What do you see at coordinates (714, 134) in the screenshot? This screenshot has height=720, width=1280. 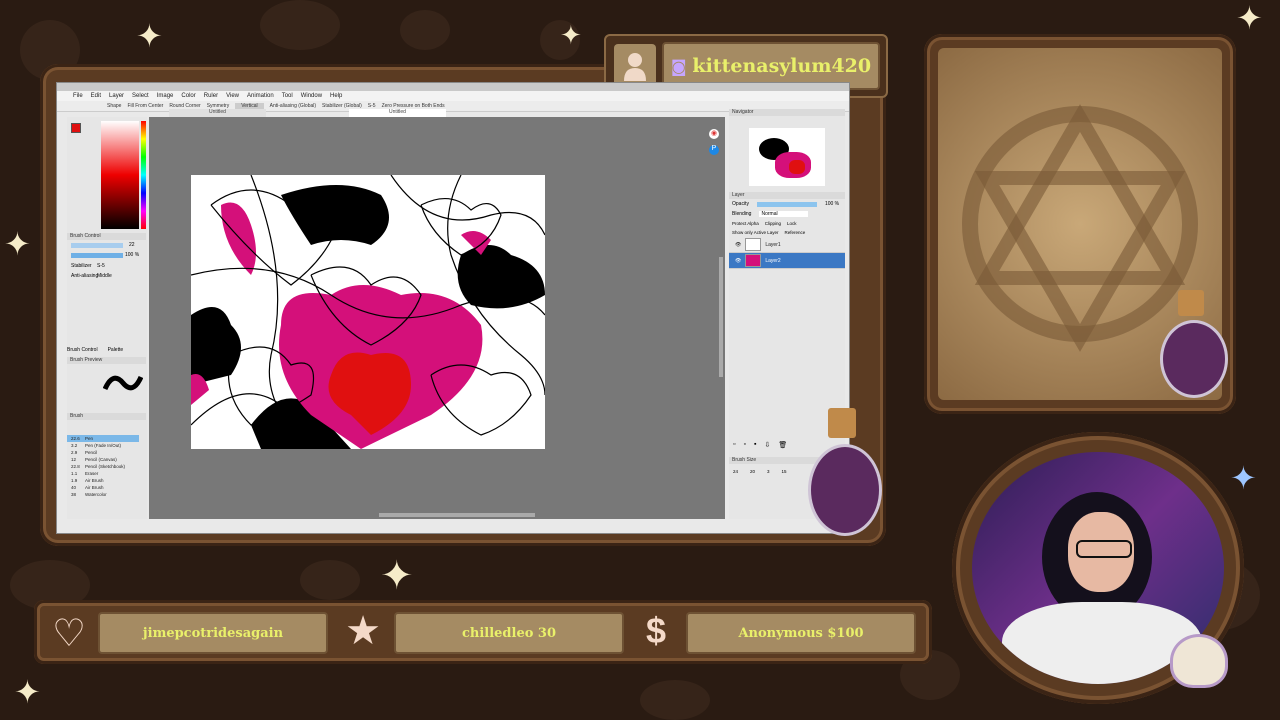 I see `share-icon: ◉` at bounding box center [714, 134].